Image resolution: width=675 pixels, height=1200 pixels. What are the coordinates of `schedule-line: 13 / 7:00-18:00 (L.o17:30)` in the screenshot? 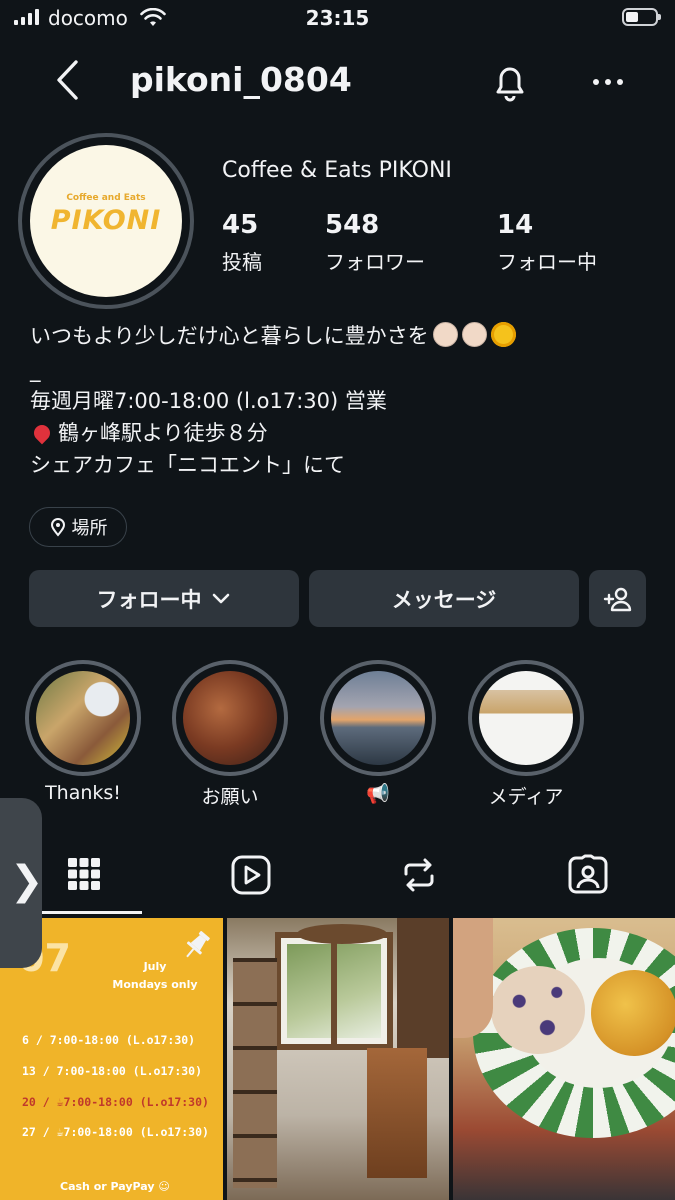 It's located at (112, 1071).